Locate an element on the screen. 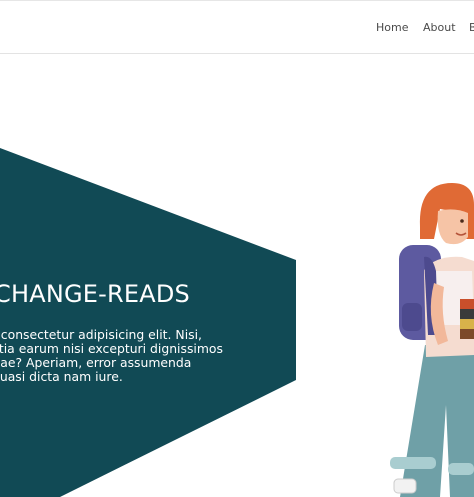  nav-link-partial: B is located at coordinates (471, 27).